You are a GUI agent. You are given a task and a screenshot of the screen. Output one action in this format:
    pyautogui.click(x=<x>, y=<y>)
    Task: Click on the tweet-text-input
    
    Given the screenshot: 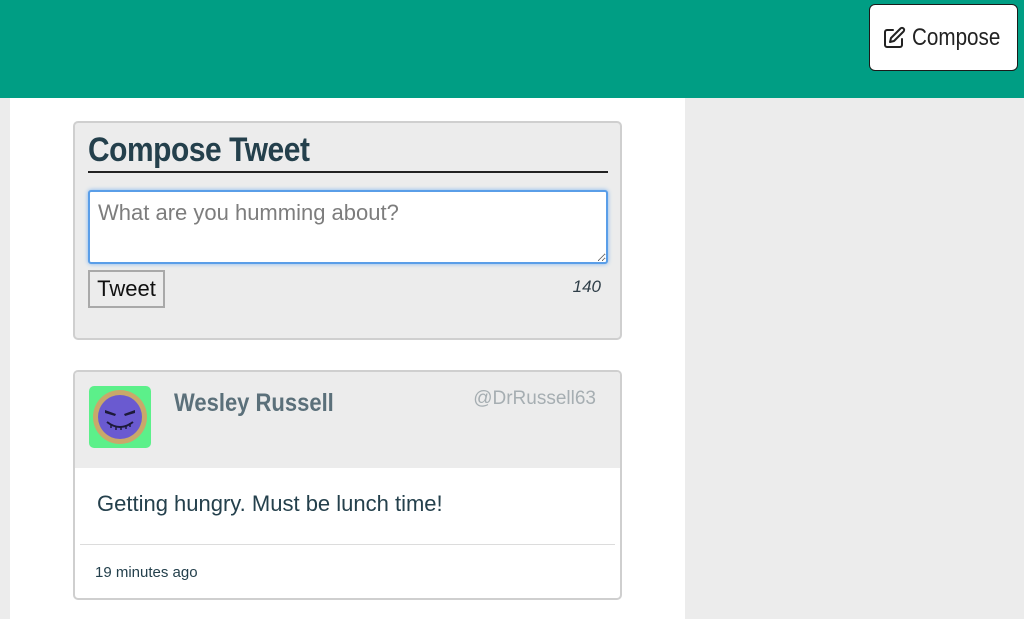 What is the action you would take?
    pyautogui.click(x=348, y=227)
    